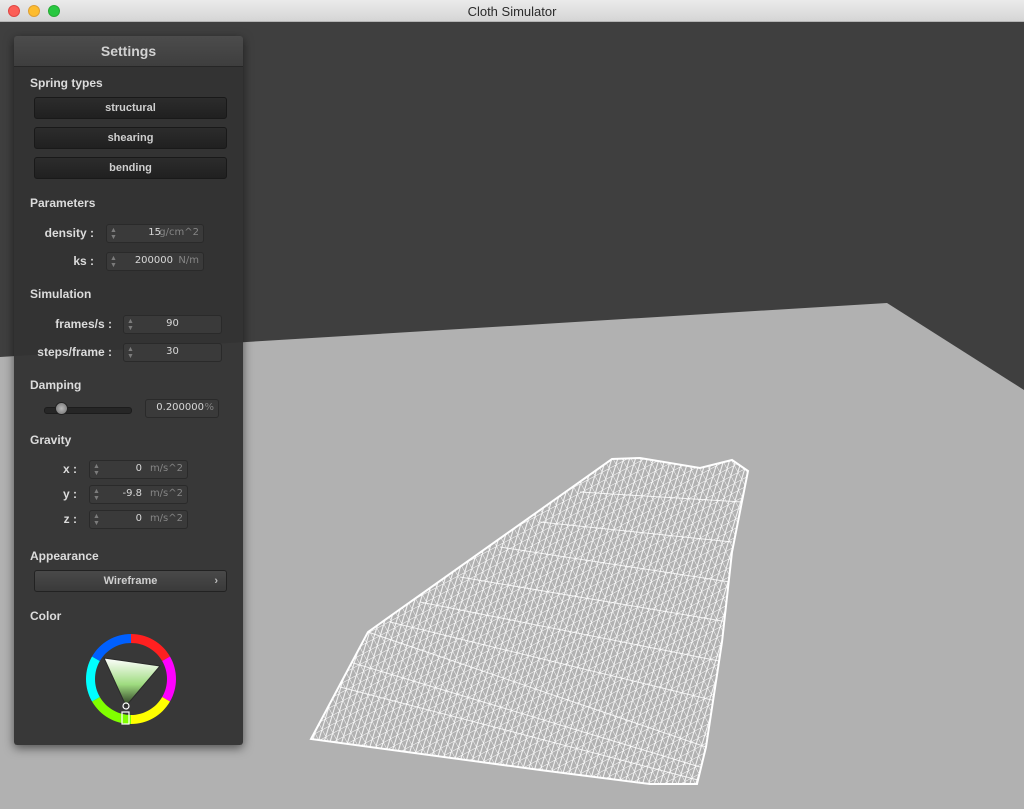 The height and width of the screenshot is (809, 1024). I want to click on steps-value: 30, so click(172, 351).